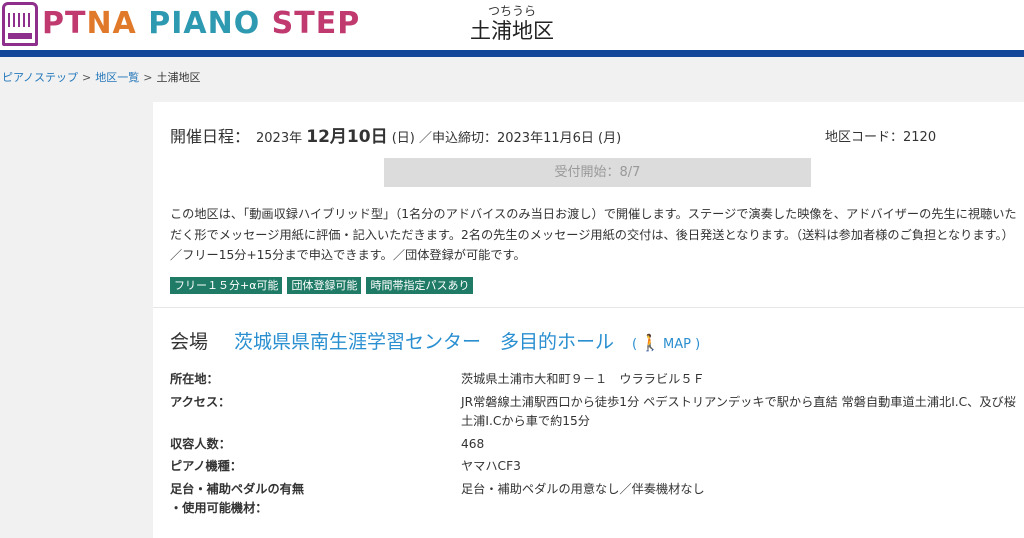 The width and height of the screenshot is (1024, 538). I want to click on schedule-date: 12月10日, so click(347, 137).